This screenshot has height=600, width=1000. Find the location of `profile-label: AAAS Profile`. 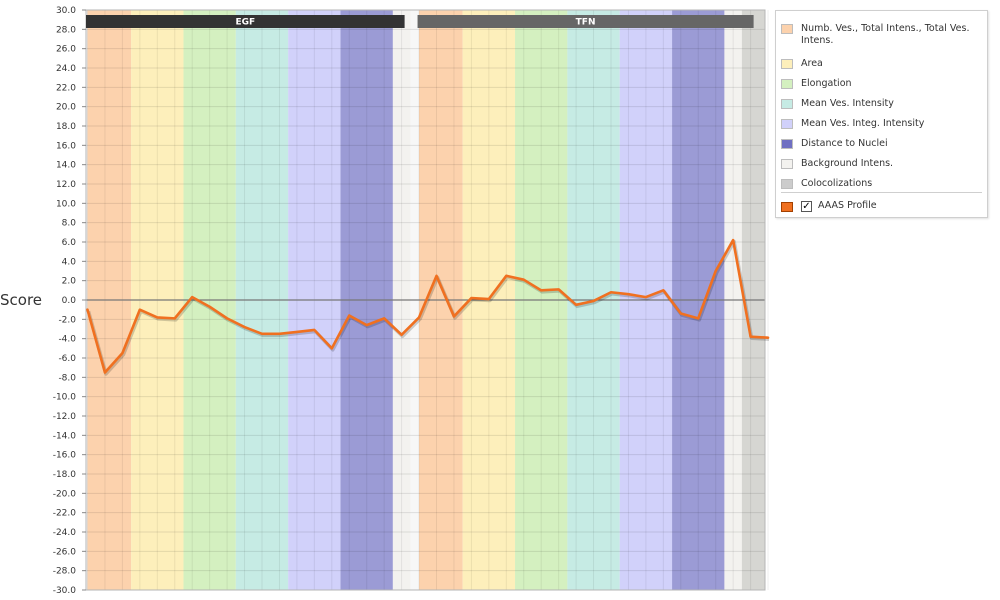

profile-label: AAAS Profile is located at coordinates (847, 205).